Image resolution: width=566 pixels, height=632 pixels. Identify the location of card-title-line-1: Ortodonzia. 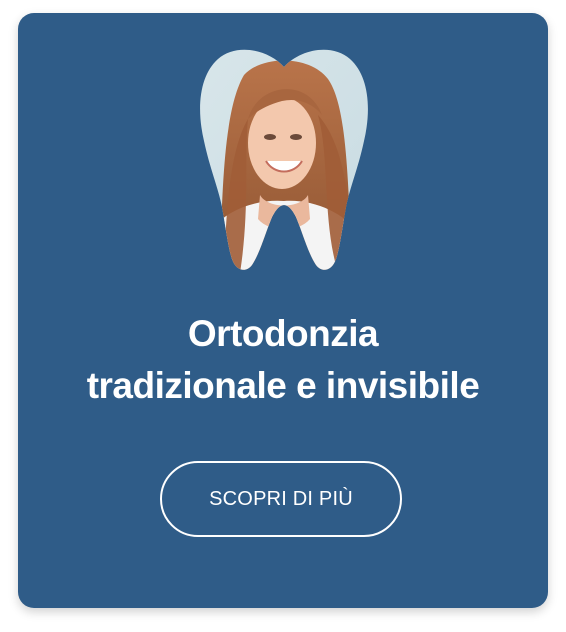
(283, 333).